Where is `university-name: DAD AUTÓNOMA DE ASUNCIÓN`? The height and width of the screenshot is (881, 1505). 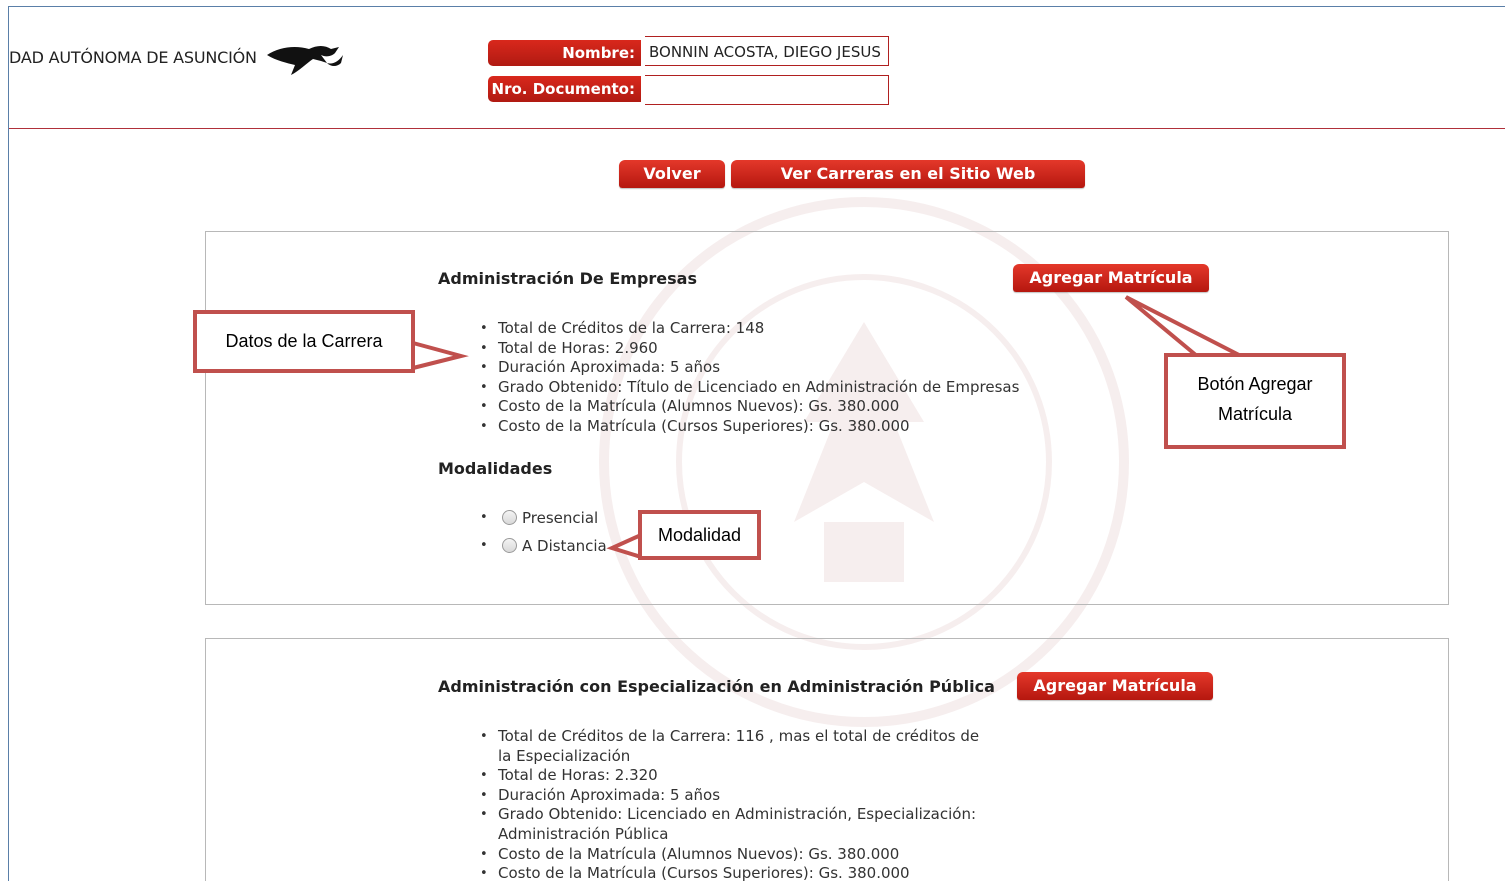
university-name: DAD AUTÓNOMA DE ASUNCIÓN is located at coordinates (133, 57).